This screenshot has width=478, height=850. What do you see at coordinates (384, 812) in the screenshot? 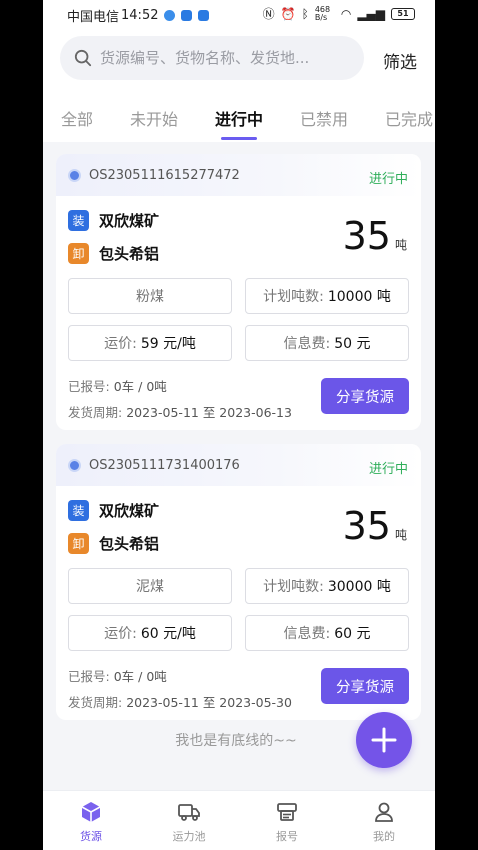
I see `user-icon` at bounding box center [384, 812].